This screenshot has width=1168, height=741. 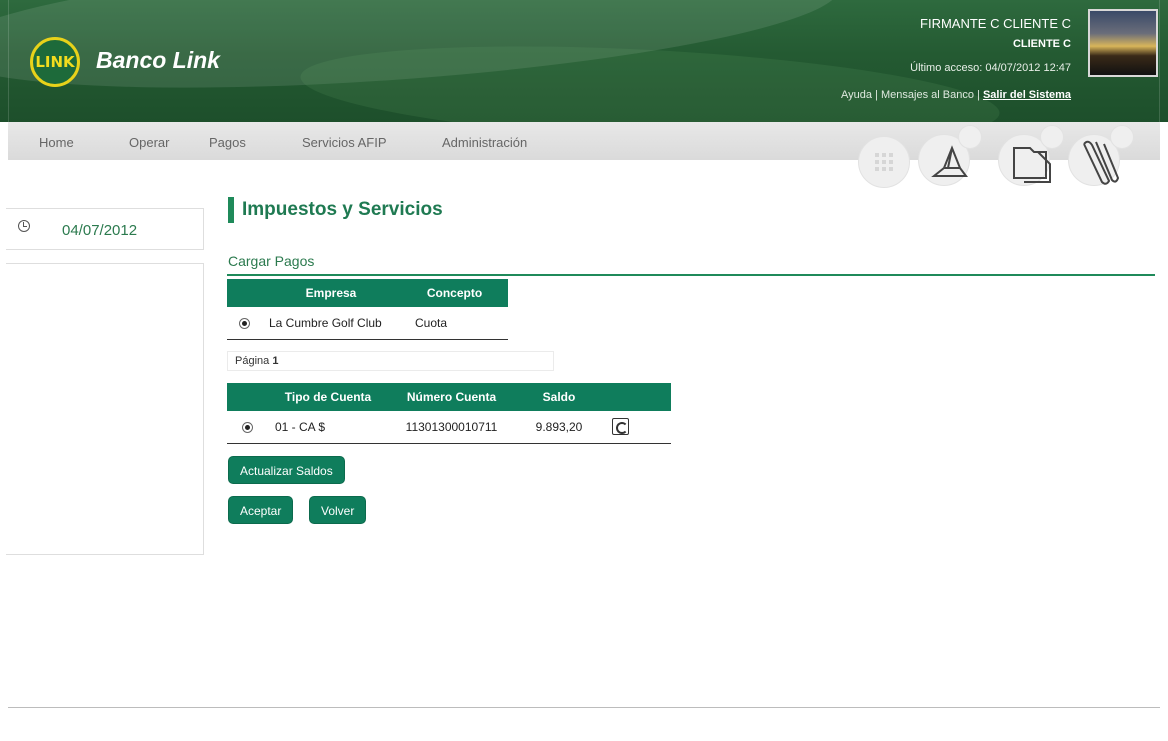 What do you see at coordinates (275, 361) in the screenshot?
I see `pager-page: 1` at bounding box center [275, 361].